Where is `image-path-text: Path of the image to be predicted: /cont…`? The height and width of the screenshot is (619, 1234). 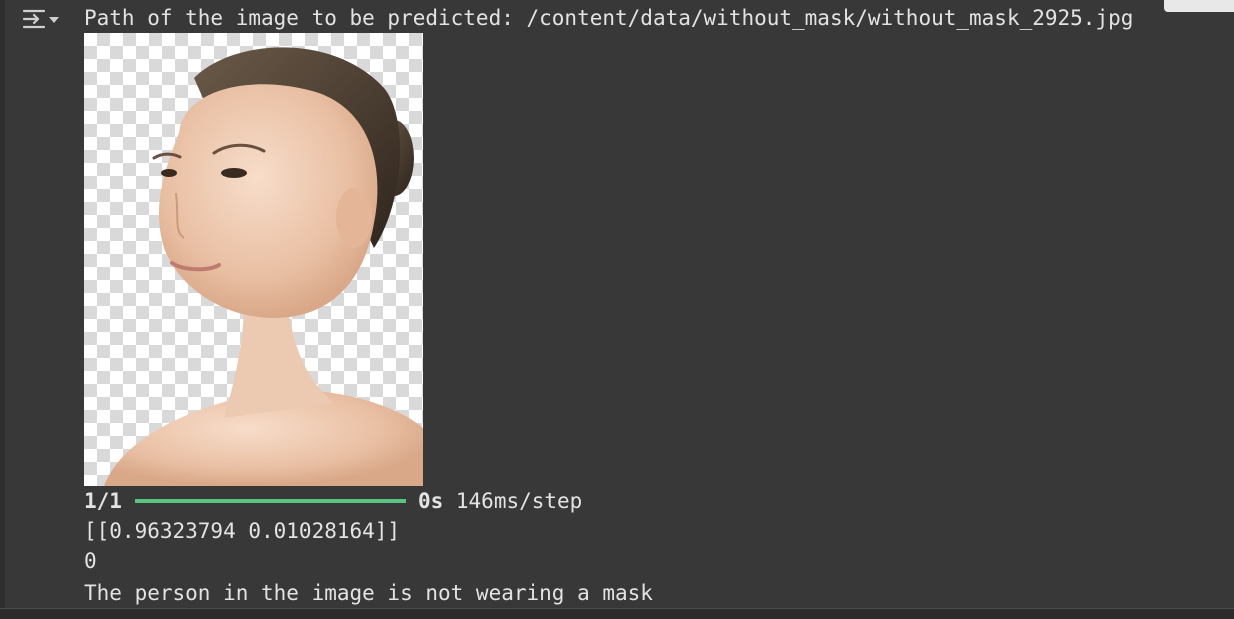
image-path-text: Path of the image to be predicted: /cont… is located at coordinates (609, 18).